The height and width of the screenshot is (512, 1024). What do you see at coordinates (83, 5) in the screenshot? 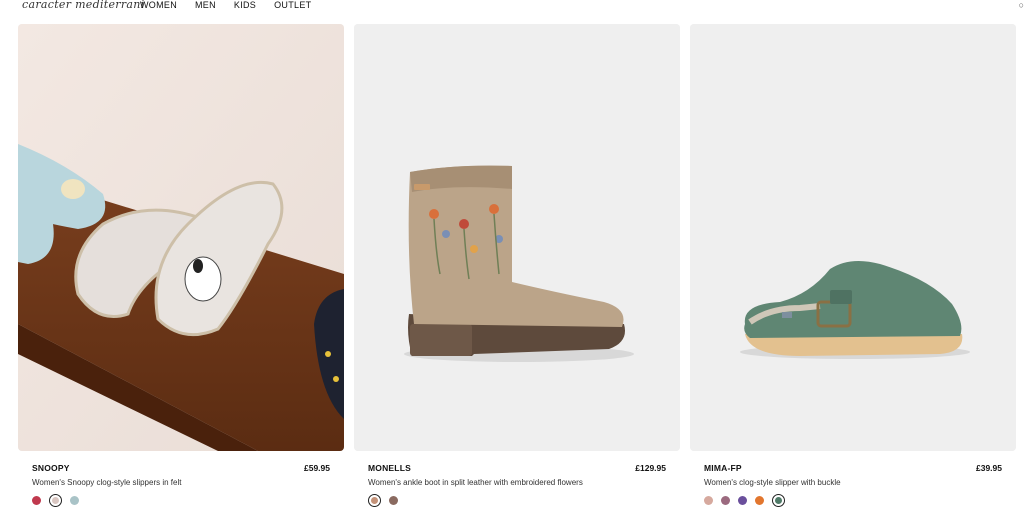
I see `brand-logo: caracter mediterrani` at bounding box center [83, 5].